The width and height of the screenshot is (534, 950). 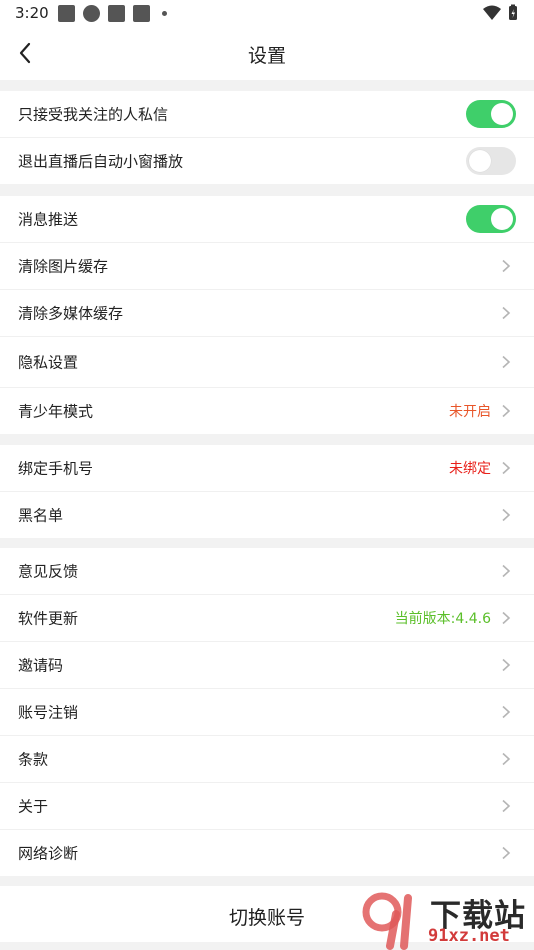 I want to click on setting-row-clear-media-cache: 清除多媒体缓存, so click(x=267, y=313).